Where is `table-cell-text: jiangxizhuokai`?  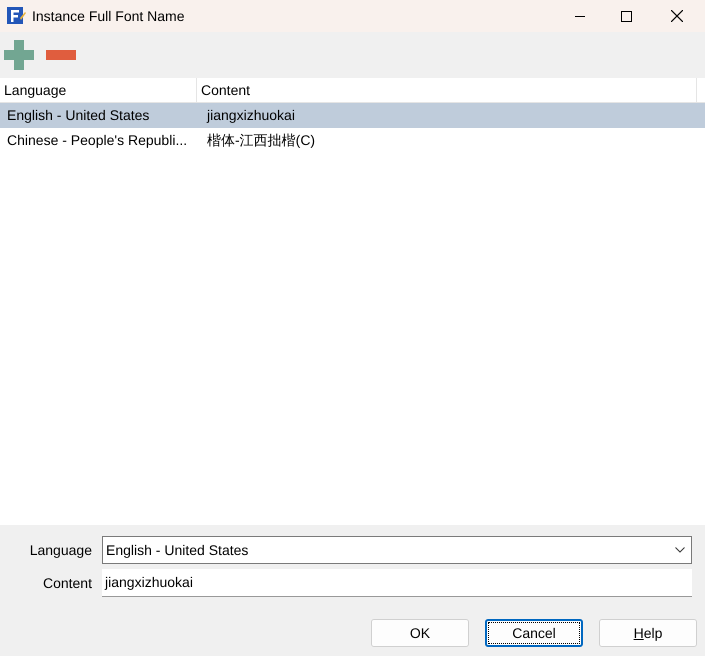 table-cell-text: jiangxizhuokai is located at coordinates (250, 115).